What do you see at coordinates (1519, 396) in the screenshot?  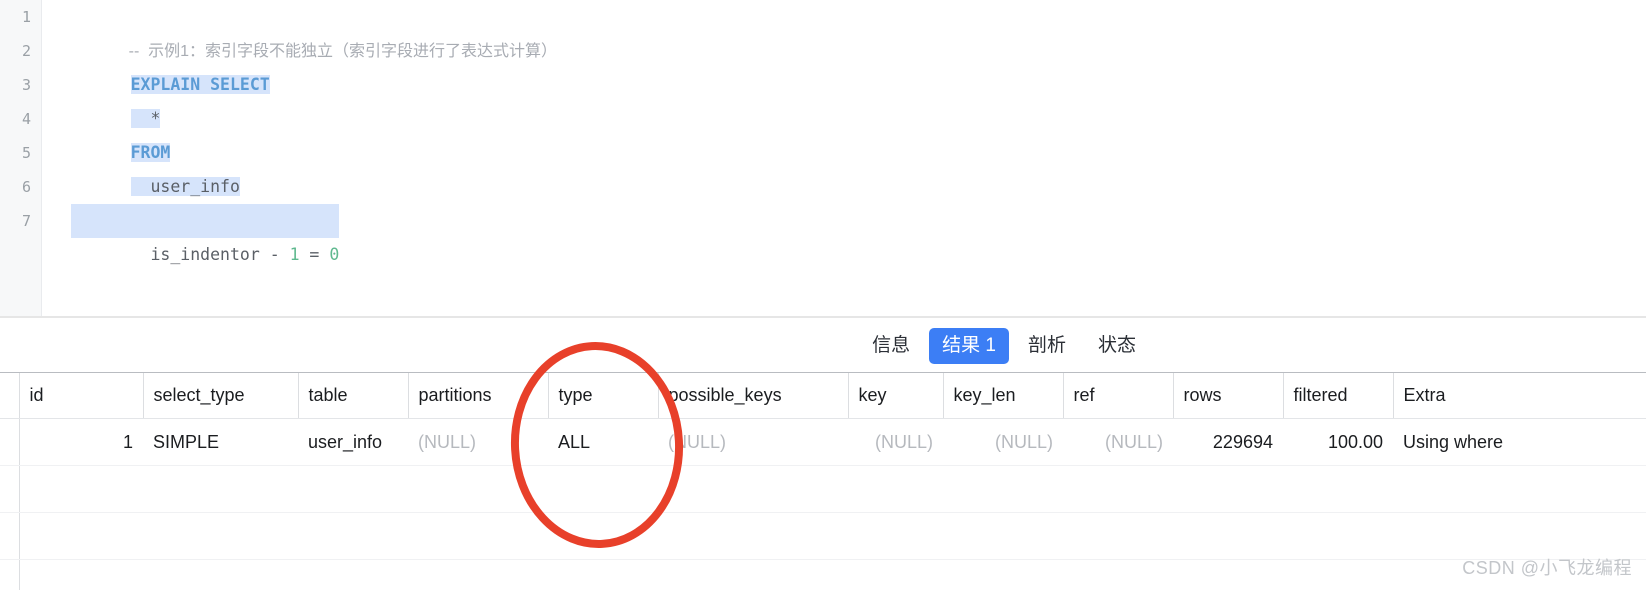 I see `column-header-extra: Extra` at bounding box center [1519, 396].